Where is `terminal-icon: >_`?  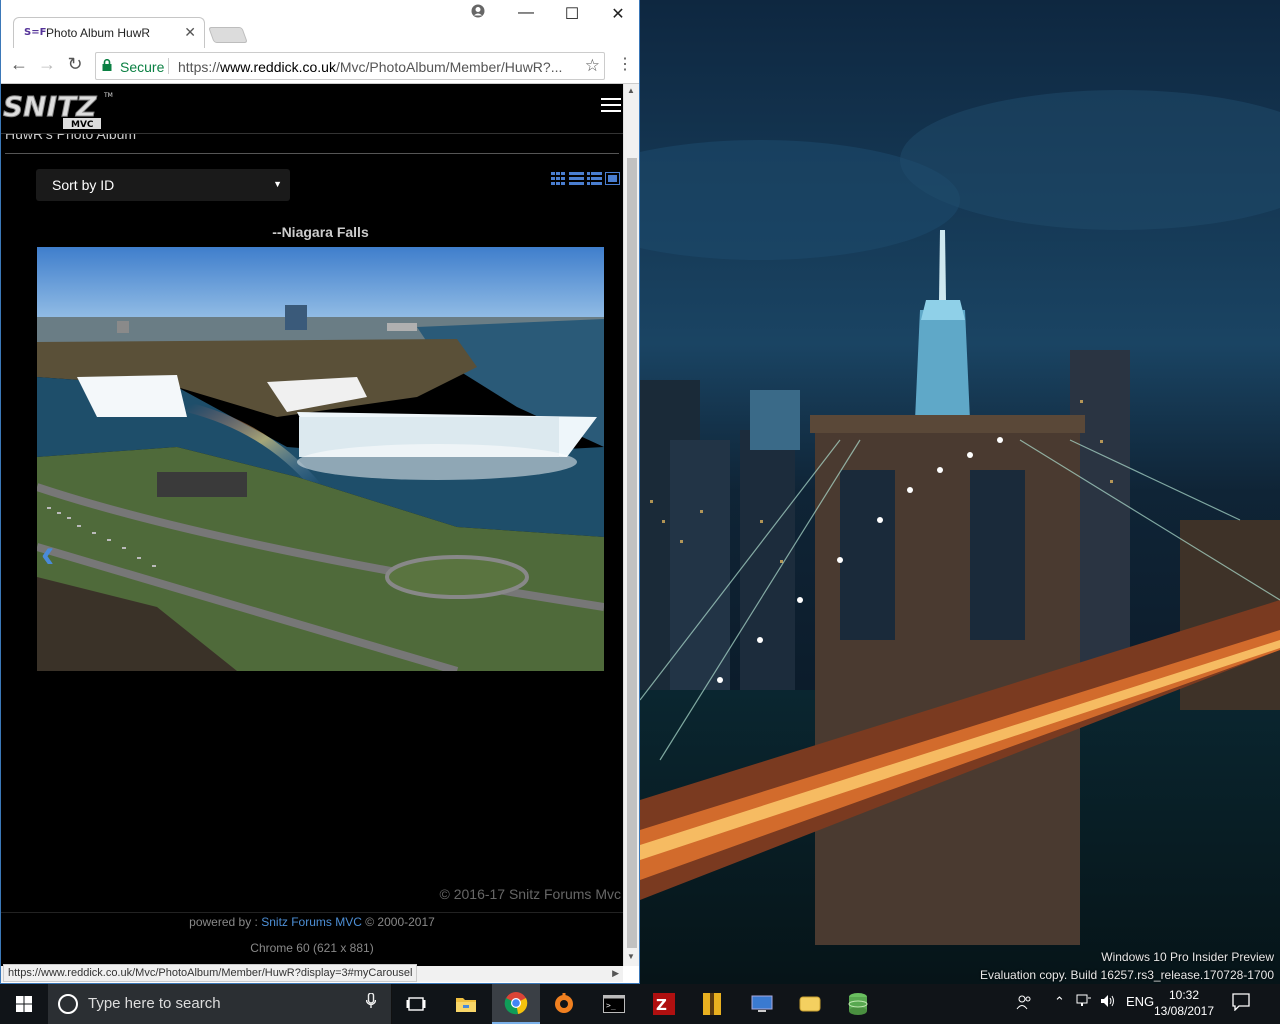
terminal-icon: >_ is located at coordinates (614, 1004).